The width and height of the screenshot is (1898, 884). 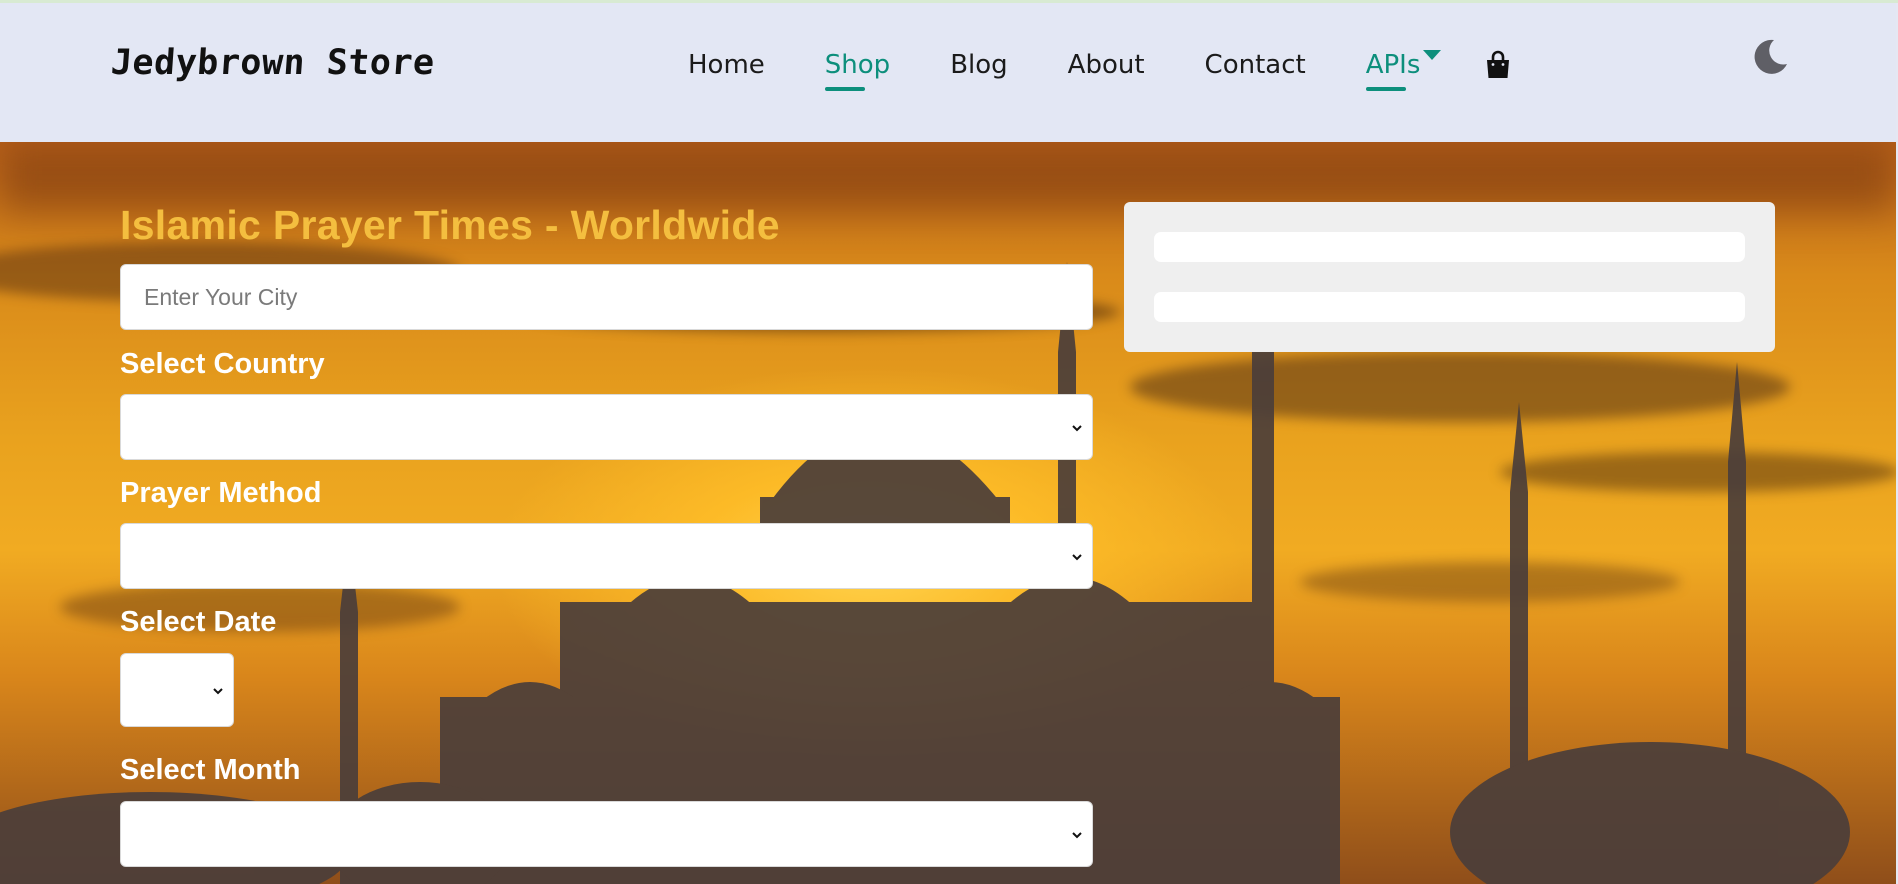 I want to click on date-select, so click(x=177, y=690).